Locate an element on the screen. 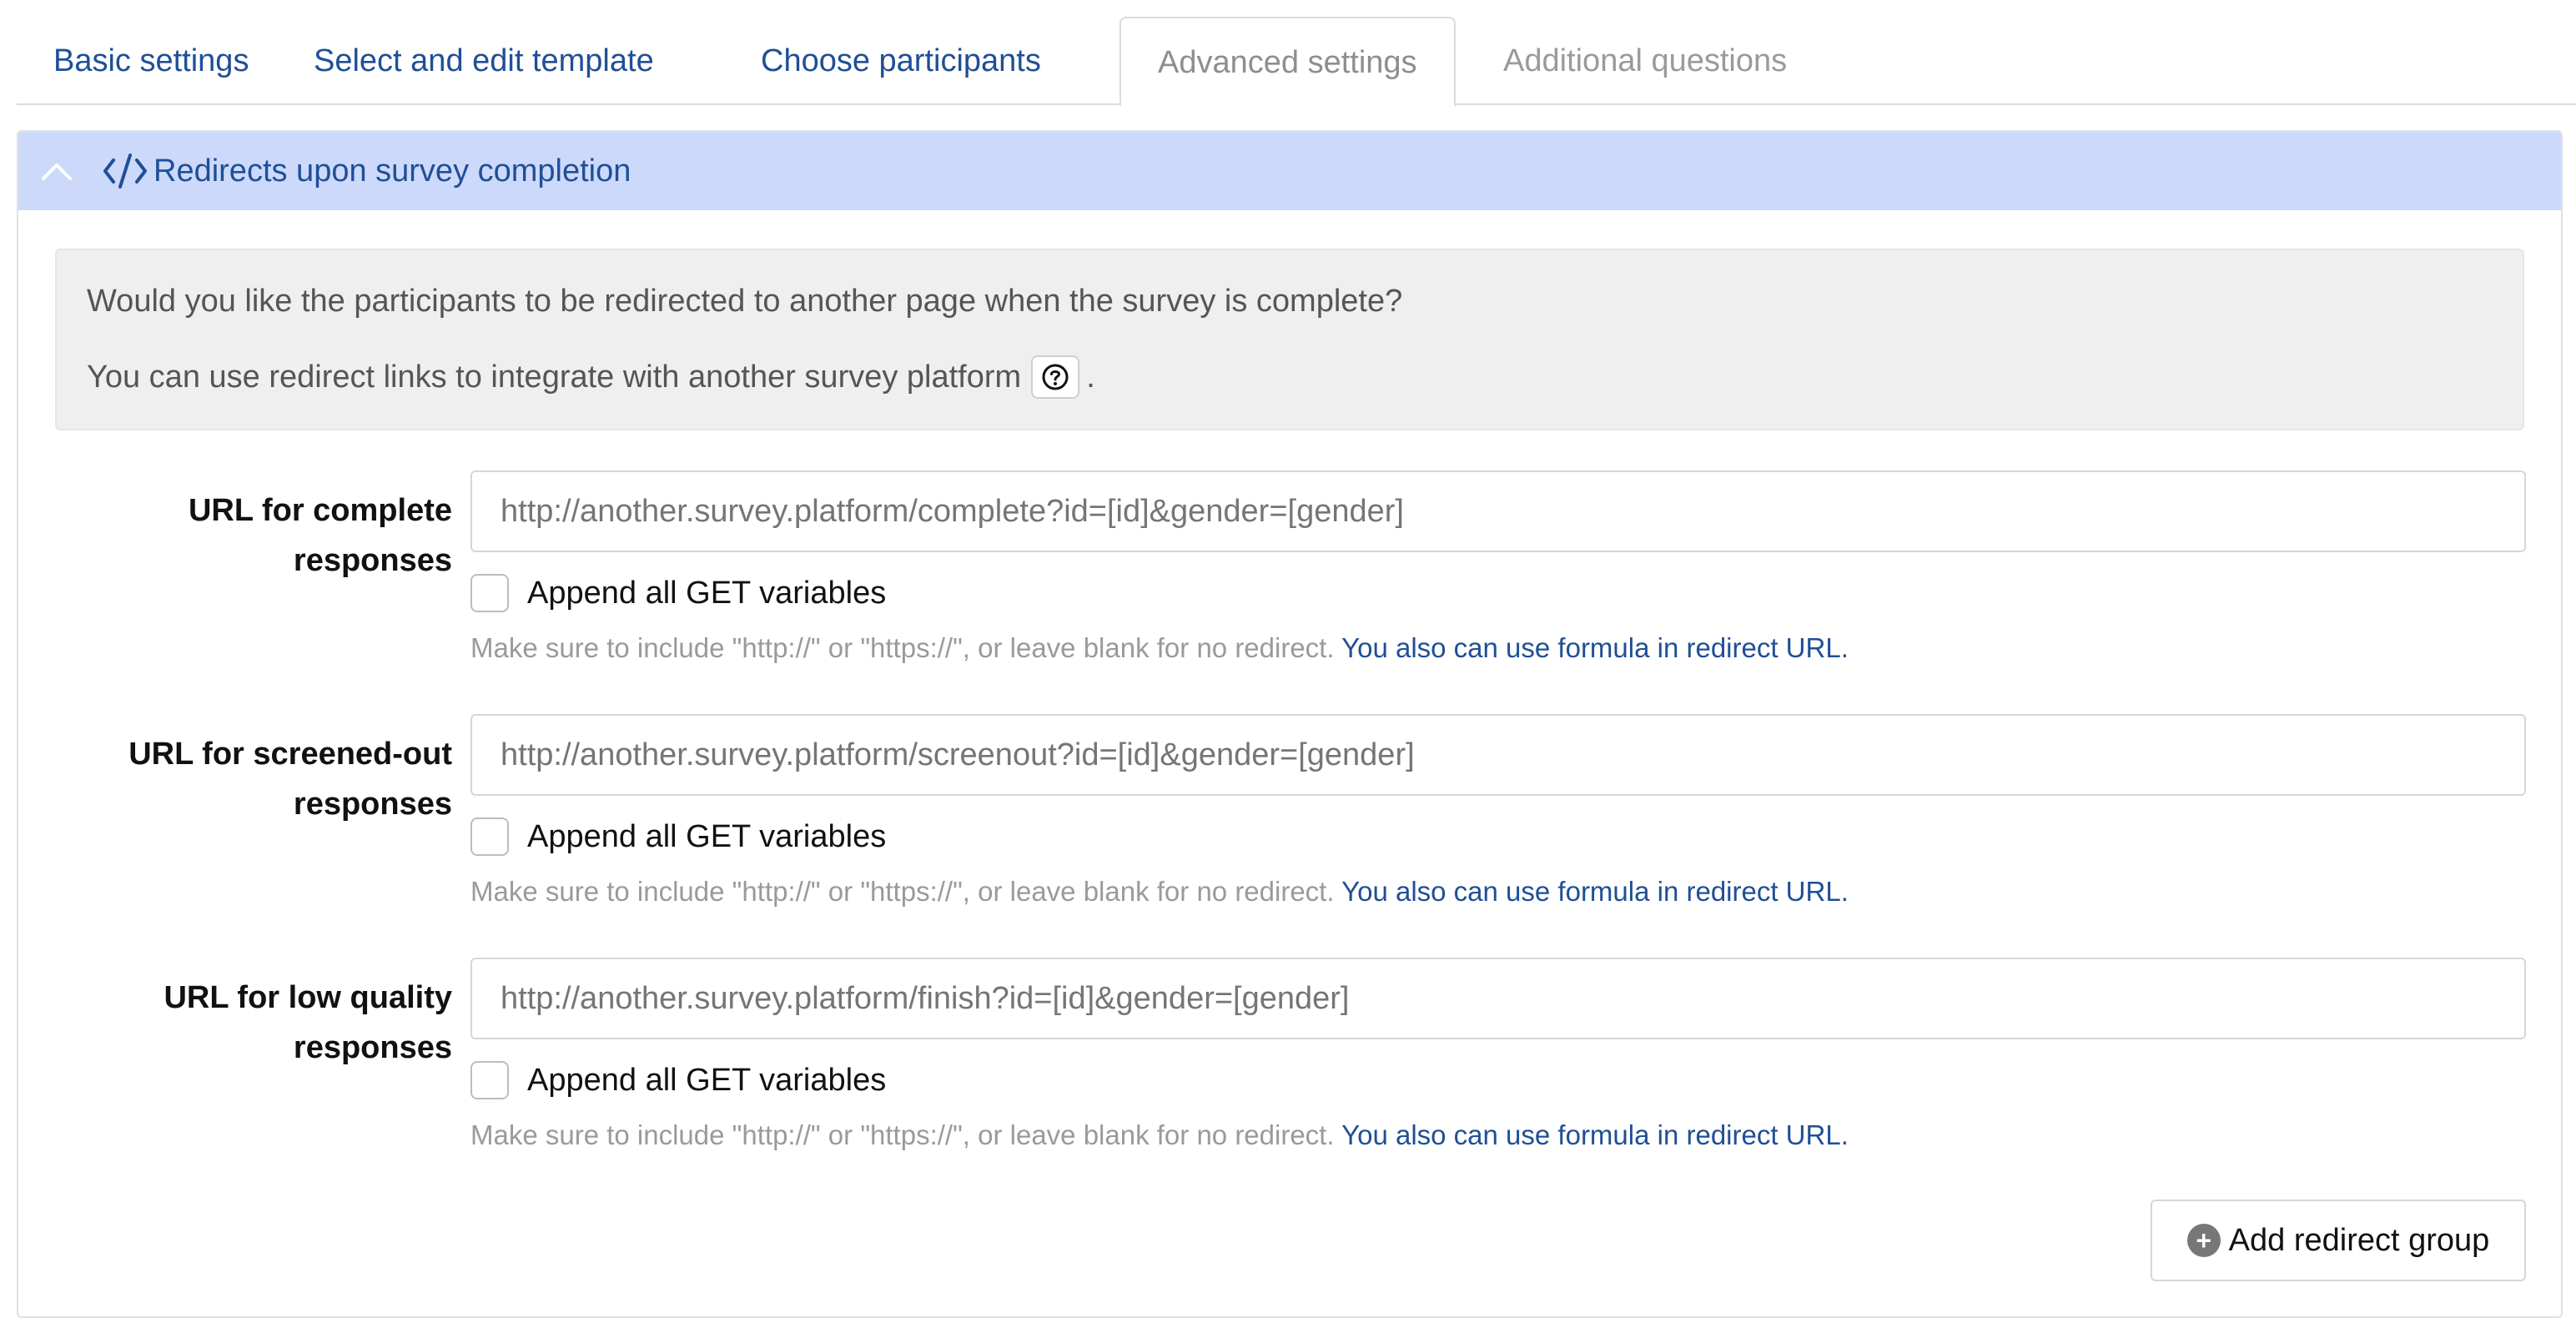 This screenshot has height=1333, width=2576. code-icon is located at coordinates (125, 171).